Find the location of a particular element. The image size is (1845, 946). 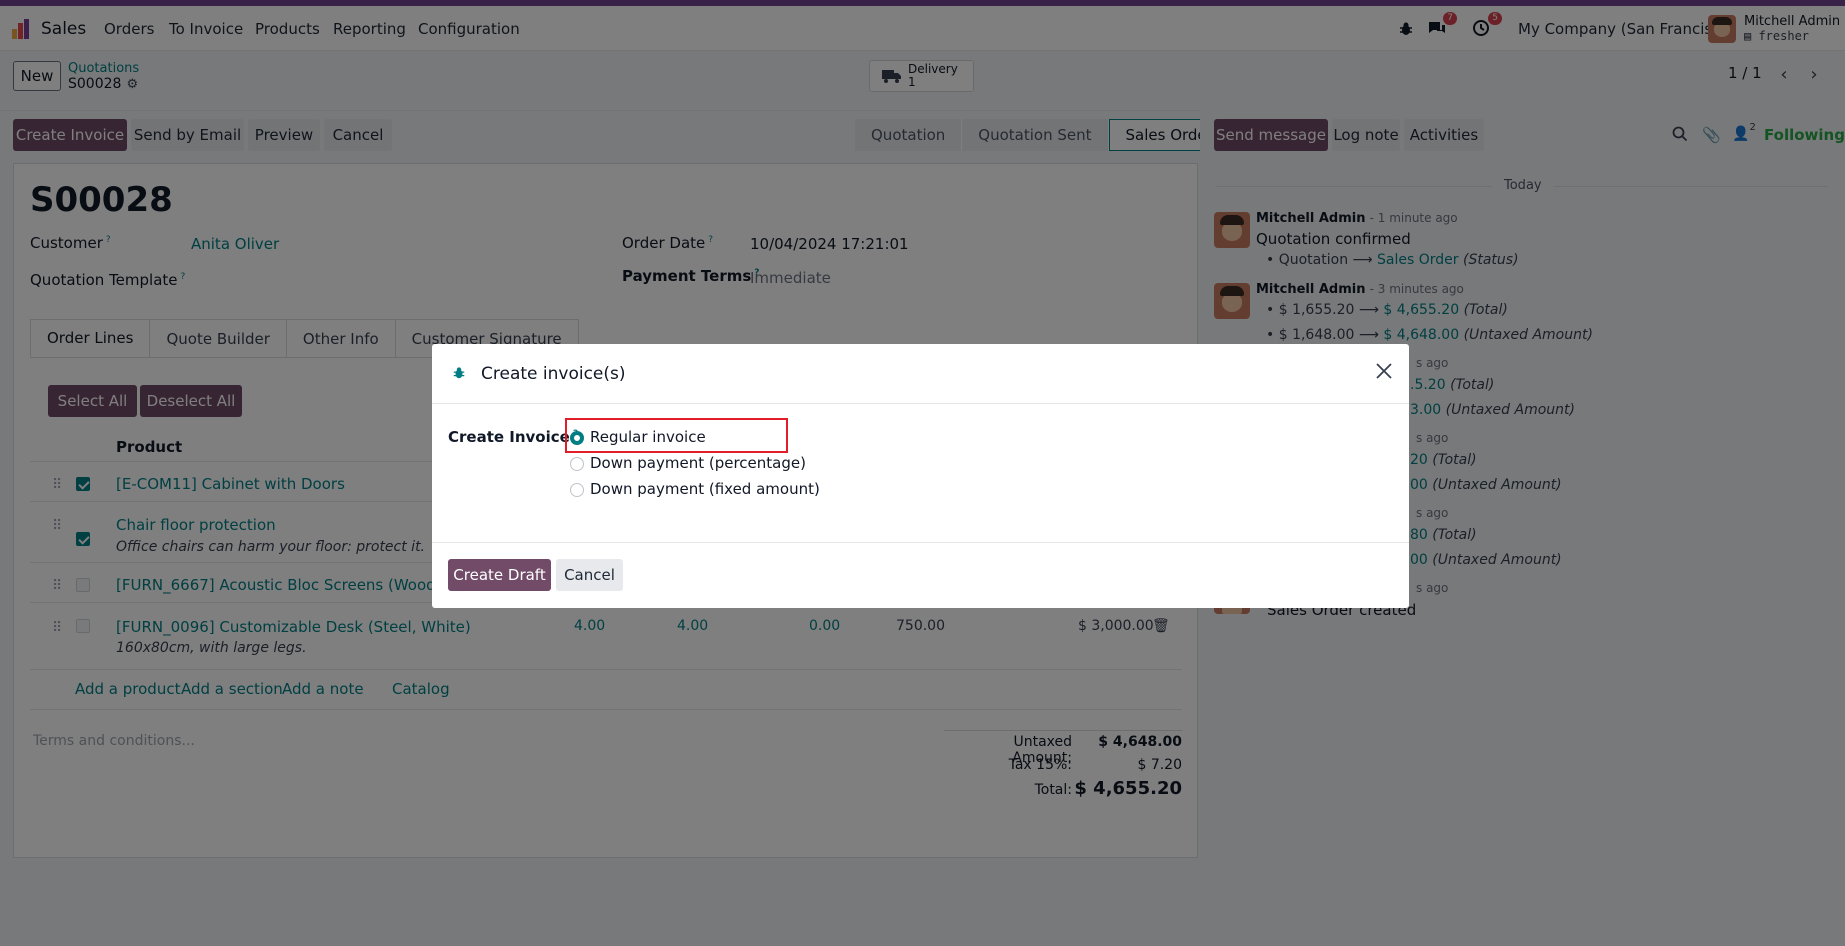

radio-regular-invoice is located at coordinates (577, 438).